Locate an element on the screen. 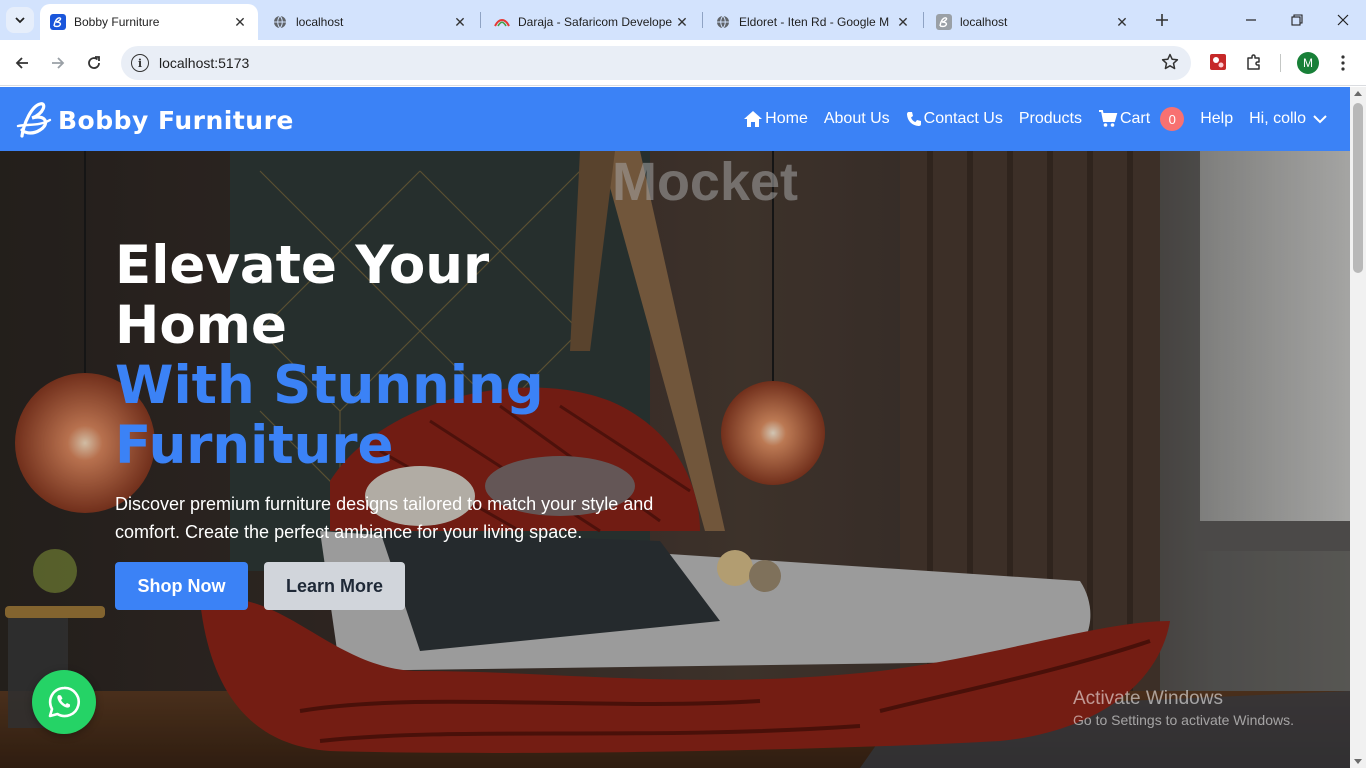 This screenshot has width=1366, height=768. hero-title-line: Elevate Your is located at coordinates (302, 265).